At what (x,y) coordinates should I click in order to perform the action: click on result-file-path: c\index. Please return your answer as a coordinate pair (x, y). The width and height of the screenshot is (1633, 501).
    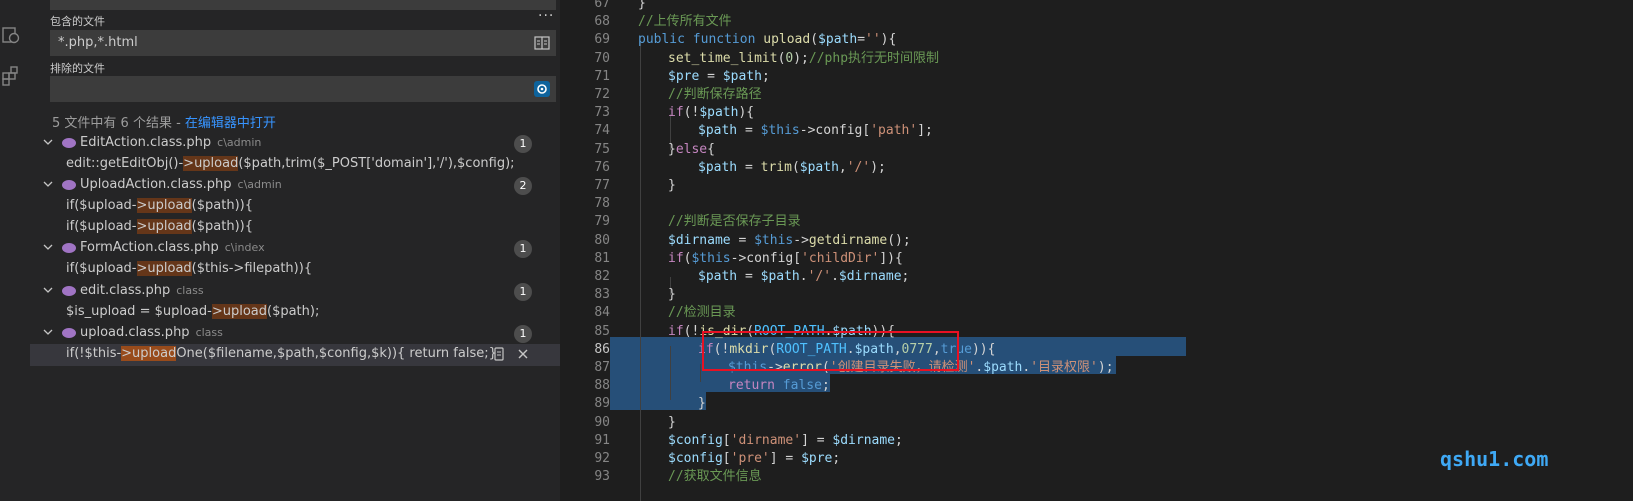
    Looking at the image, I should click on (244, 247).